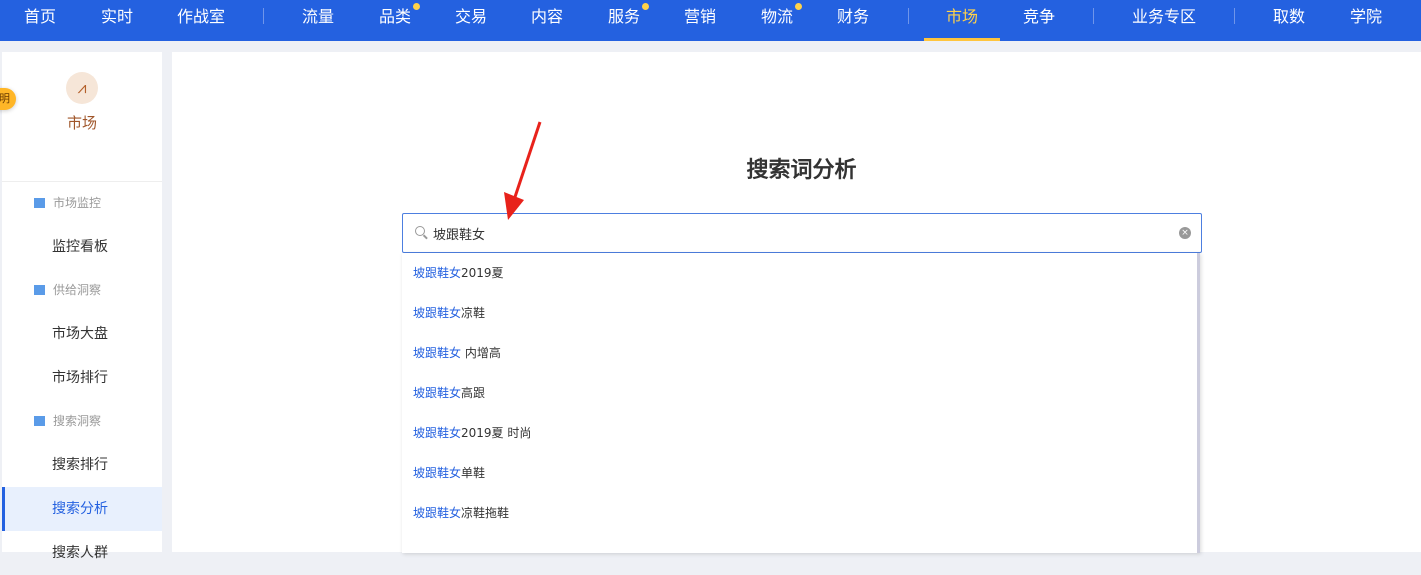 The width and height of the screenshot is (1421, 575). I want to click on nav-item: 竞争, so click(1039, 20).